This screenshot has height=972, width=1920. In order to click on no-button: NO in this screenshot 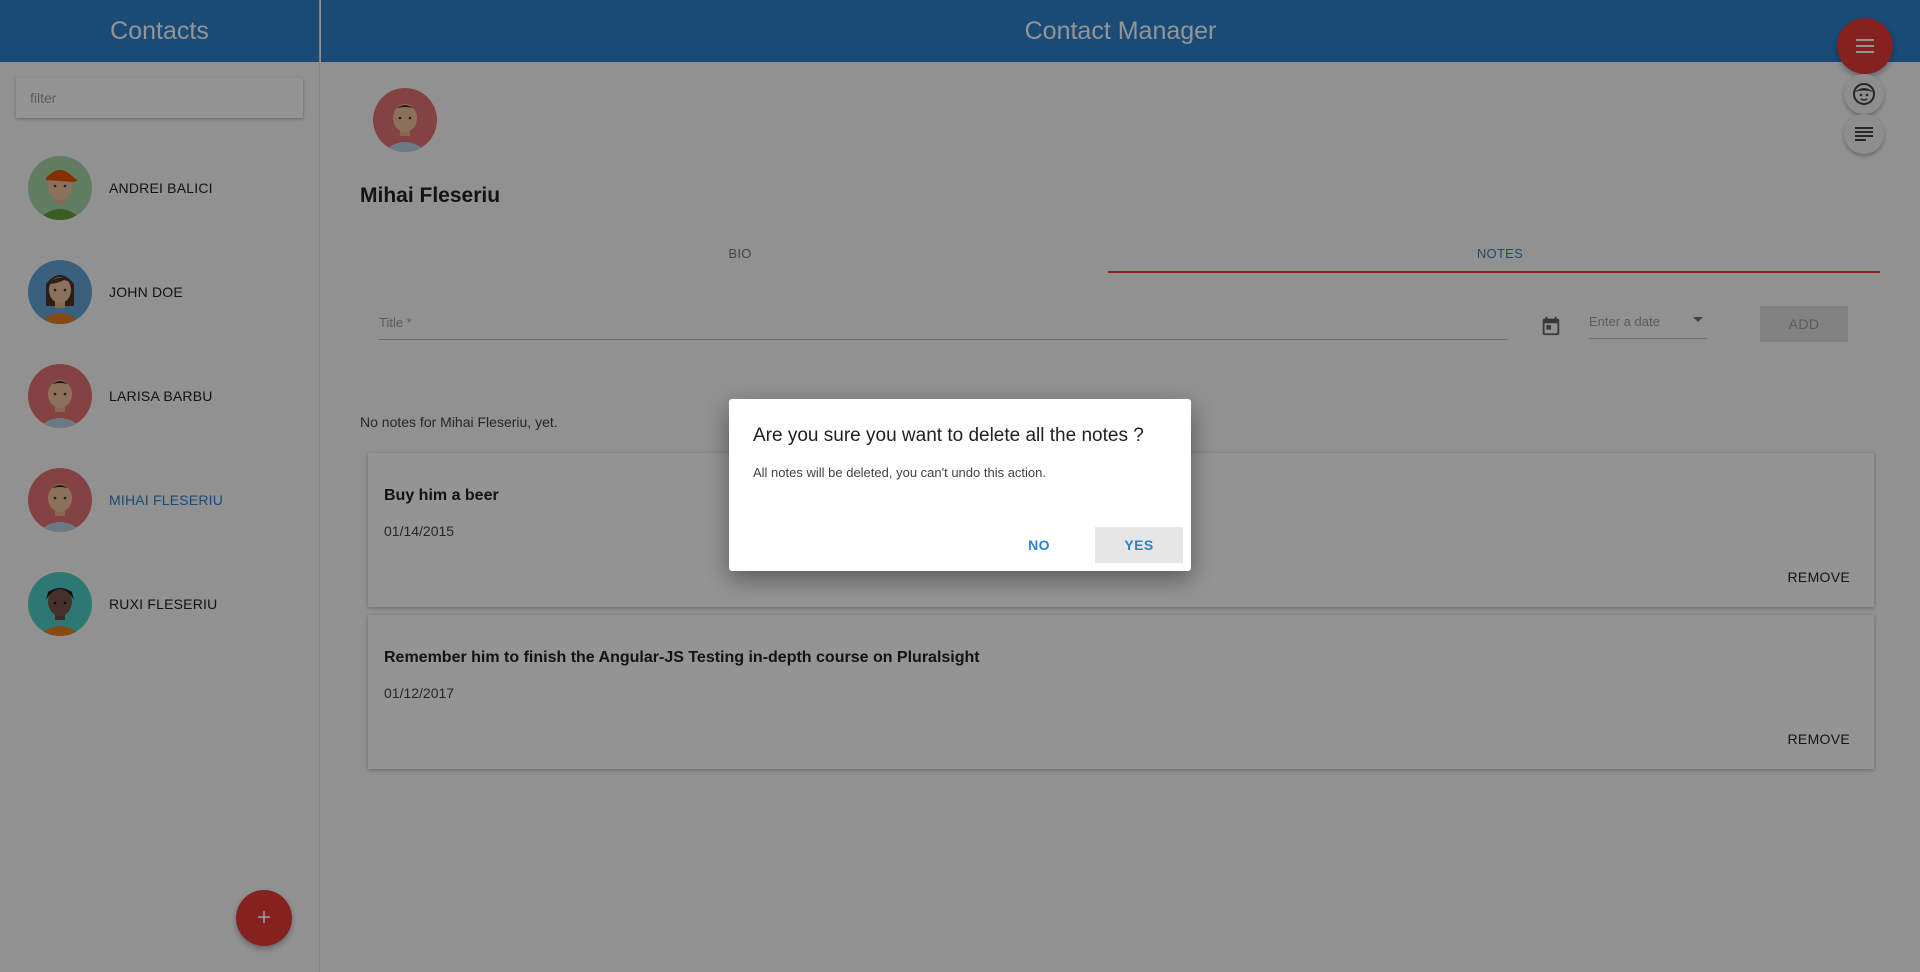, I will do `click(1039, 545)`.